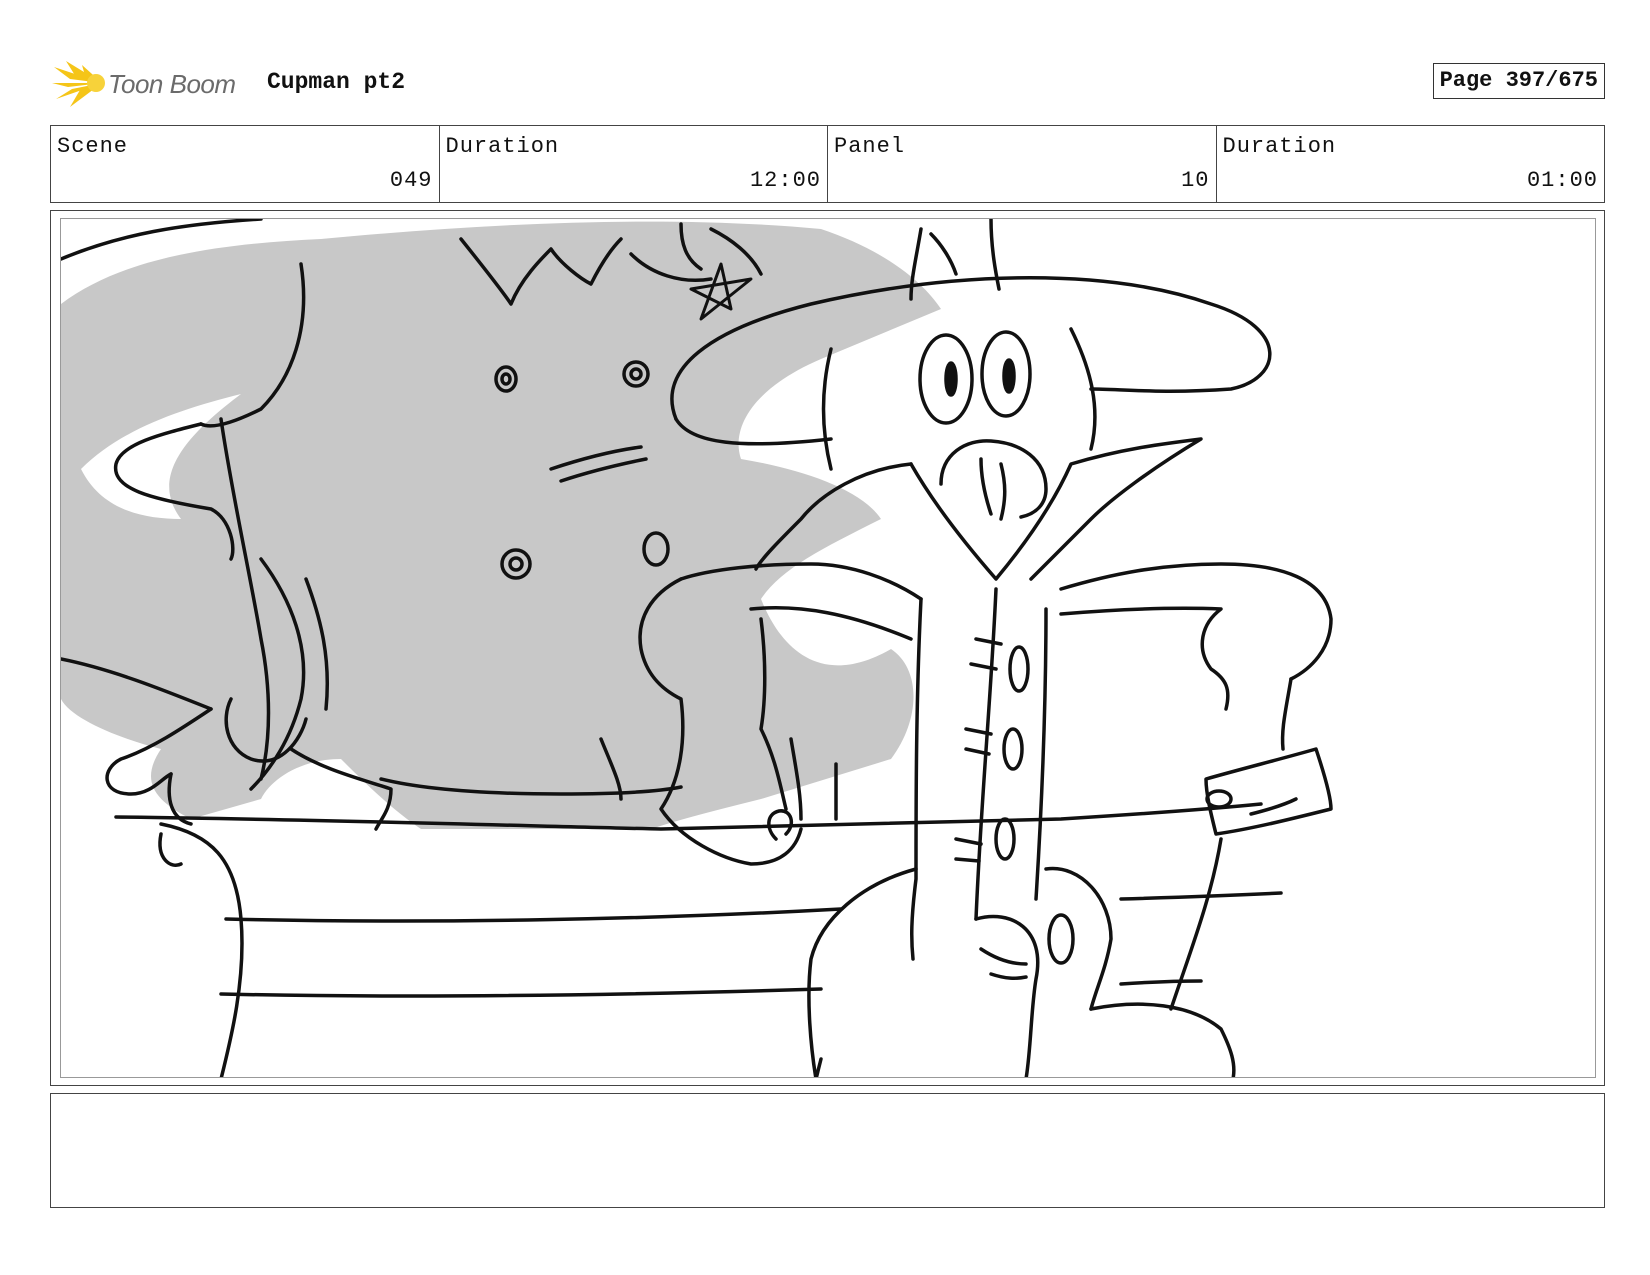 This screenshot has width=1650, height=1275. I want to click on page-header: Toon Boom Cupman pt2 Page 397/675, so click(827, 82).